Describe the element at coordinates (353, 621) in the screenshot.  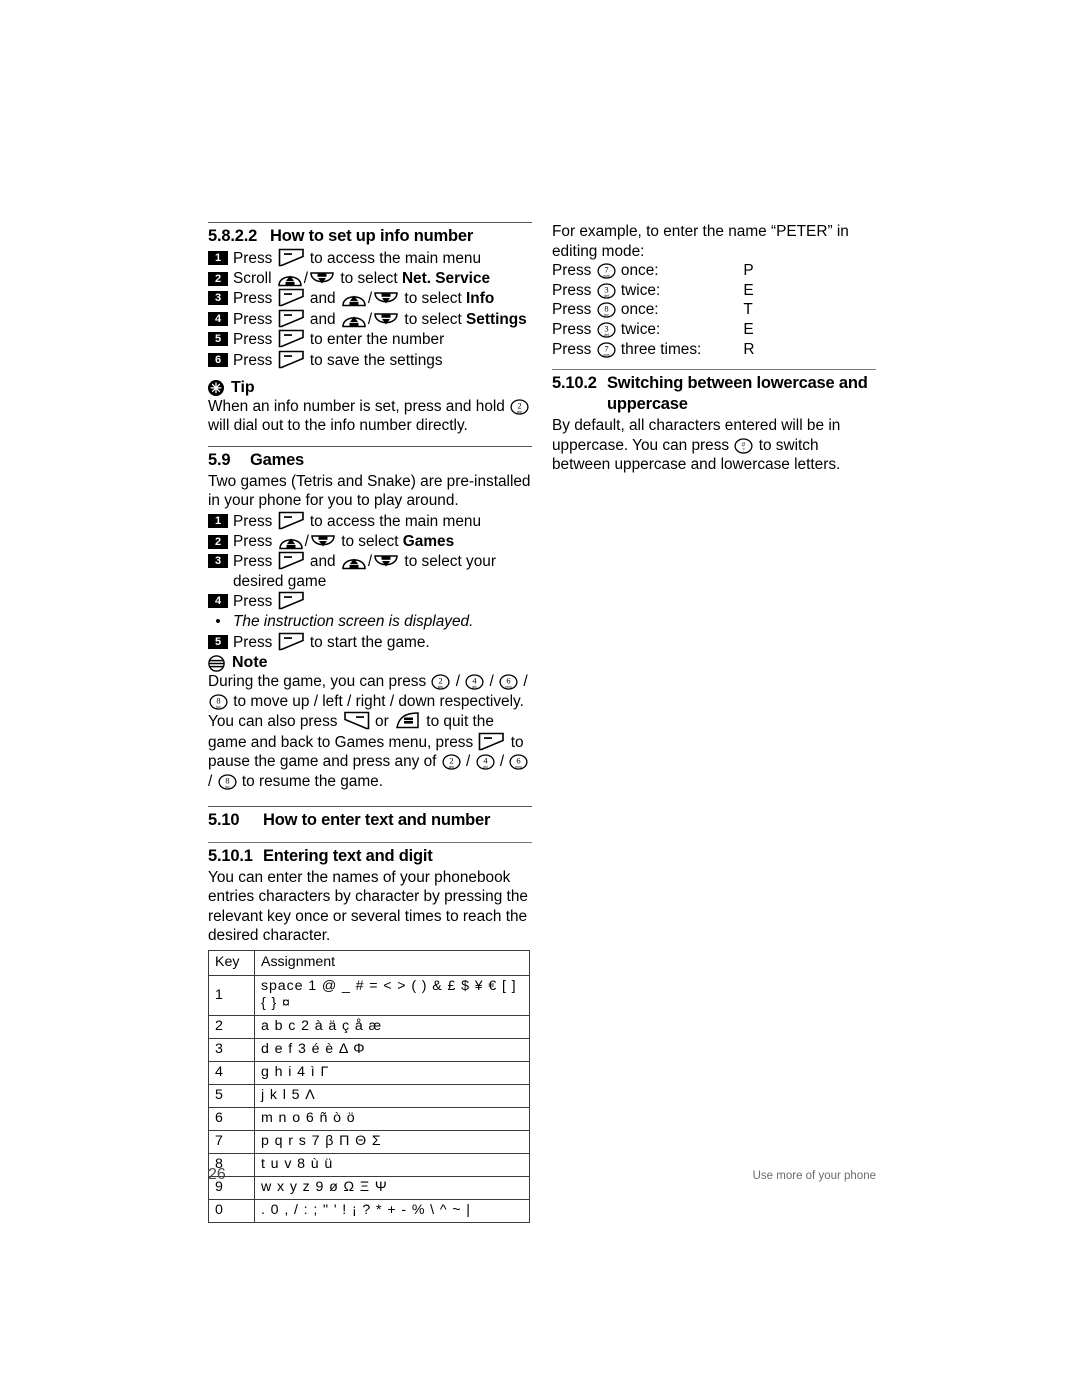
I see `step-text: The instruction screen is displayed.` at that location.